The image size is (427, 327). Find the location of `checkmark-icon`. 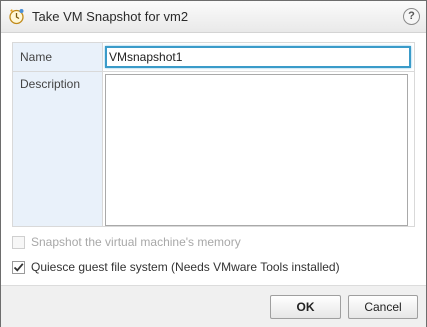

checkmark-icon is located at coordinates (18, 267).